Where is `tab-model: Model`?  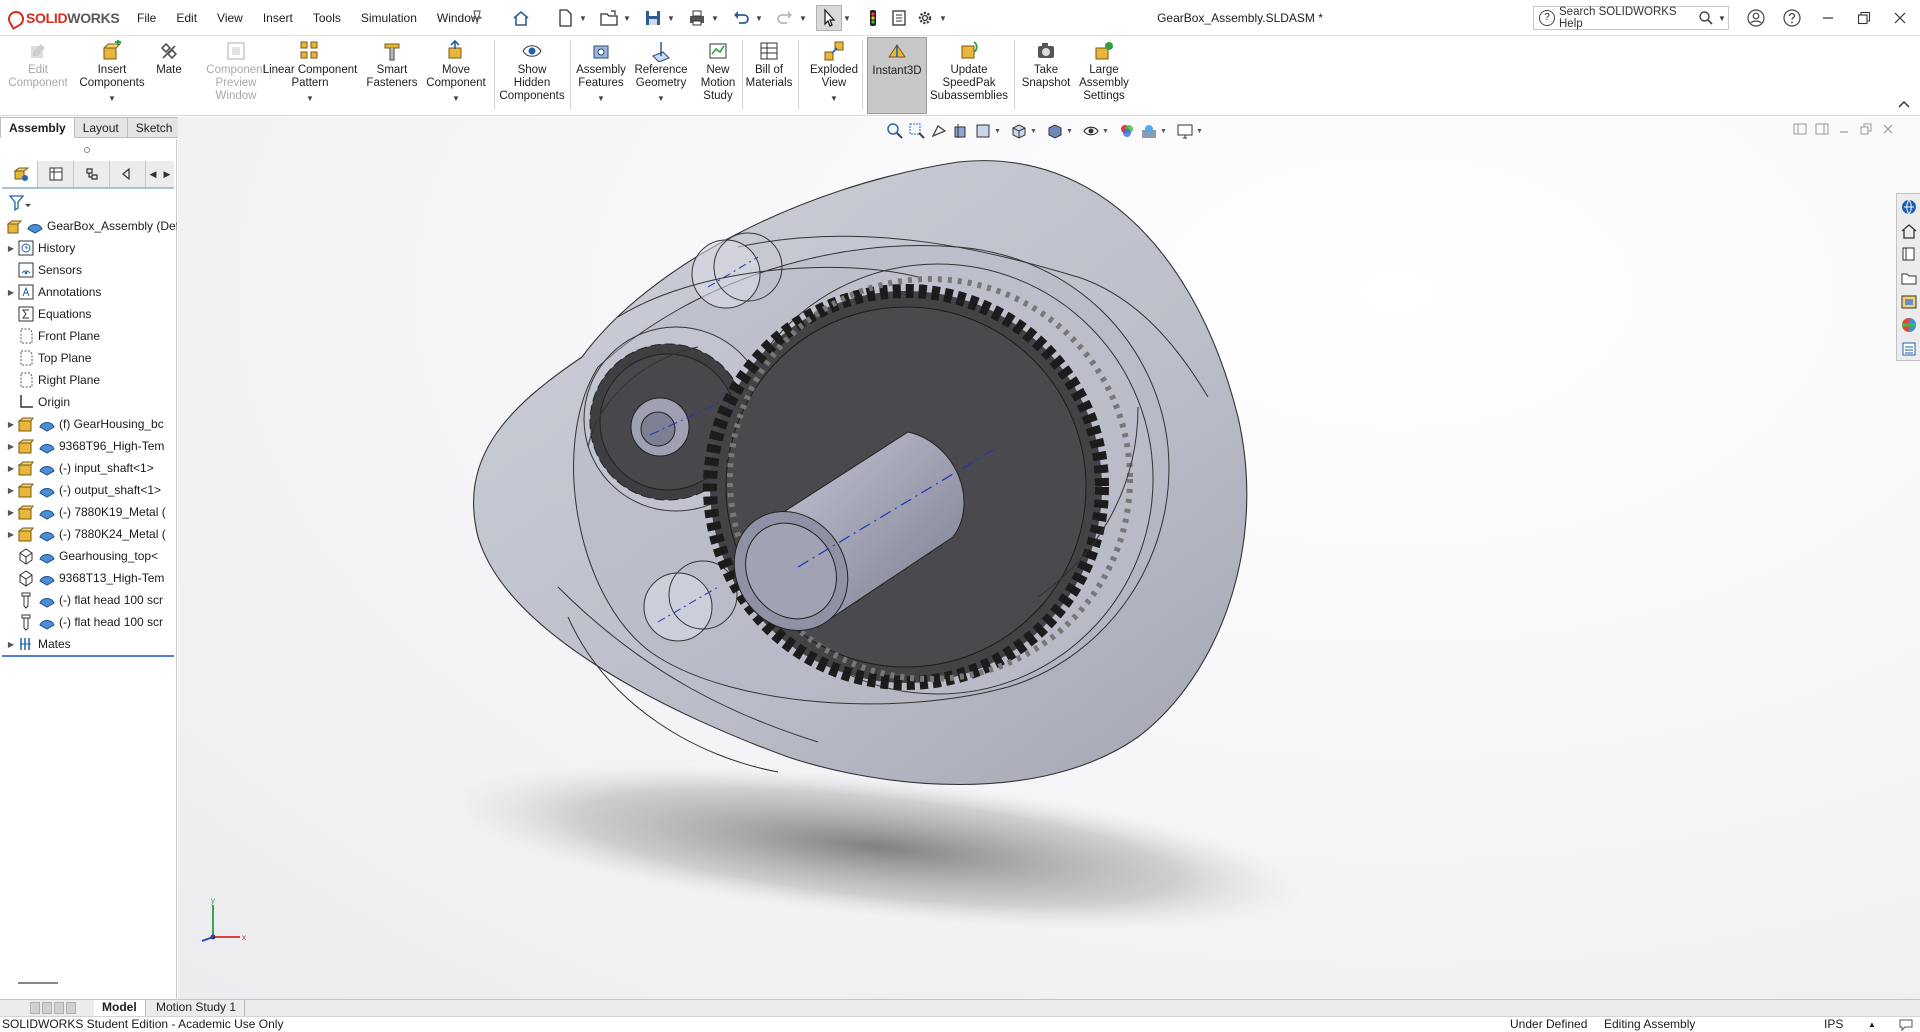
tab-model: Model is located at coordinates (120, 1008).